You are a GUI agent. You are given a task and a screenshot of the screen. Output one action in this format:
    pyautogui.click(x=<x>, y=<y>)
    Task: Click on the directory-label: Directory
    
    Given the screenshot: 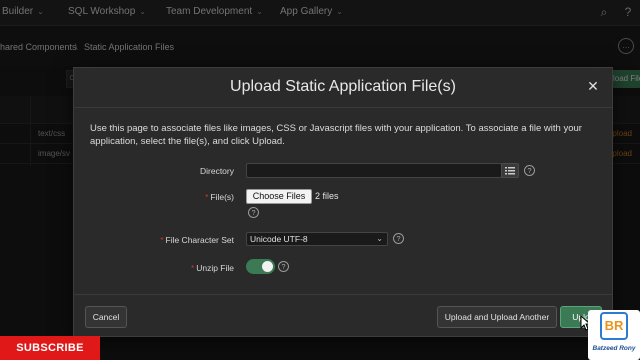 What is the action you would take?
    pyautogui.click(x=216, y=171)
    